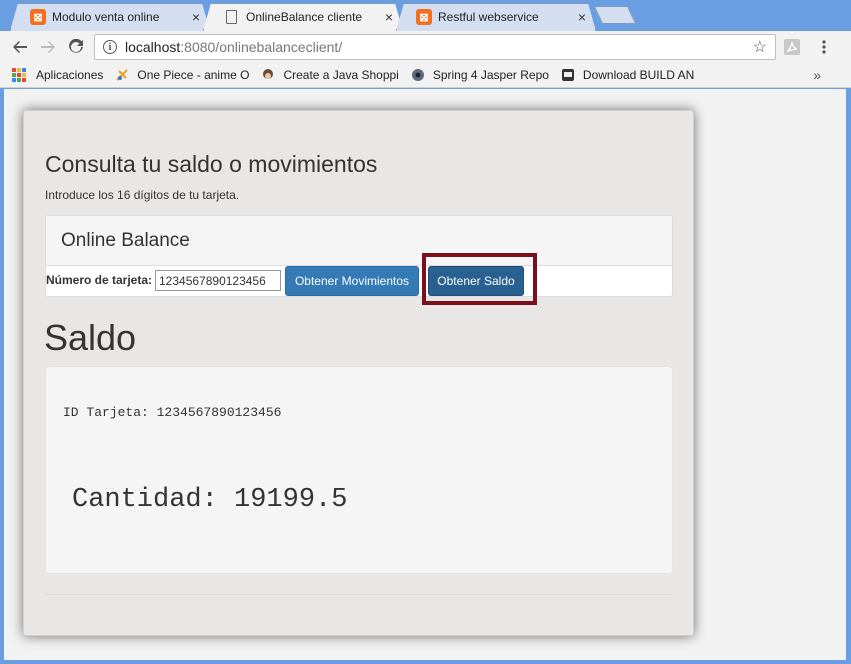  Describe the element at coordinates (268, 75) in the screenshot. I see `character-avatar-icon` at that location.